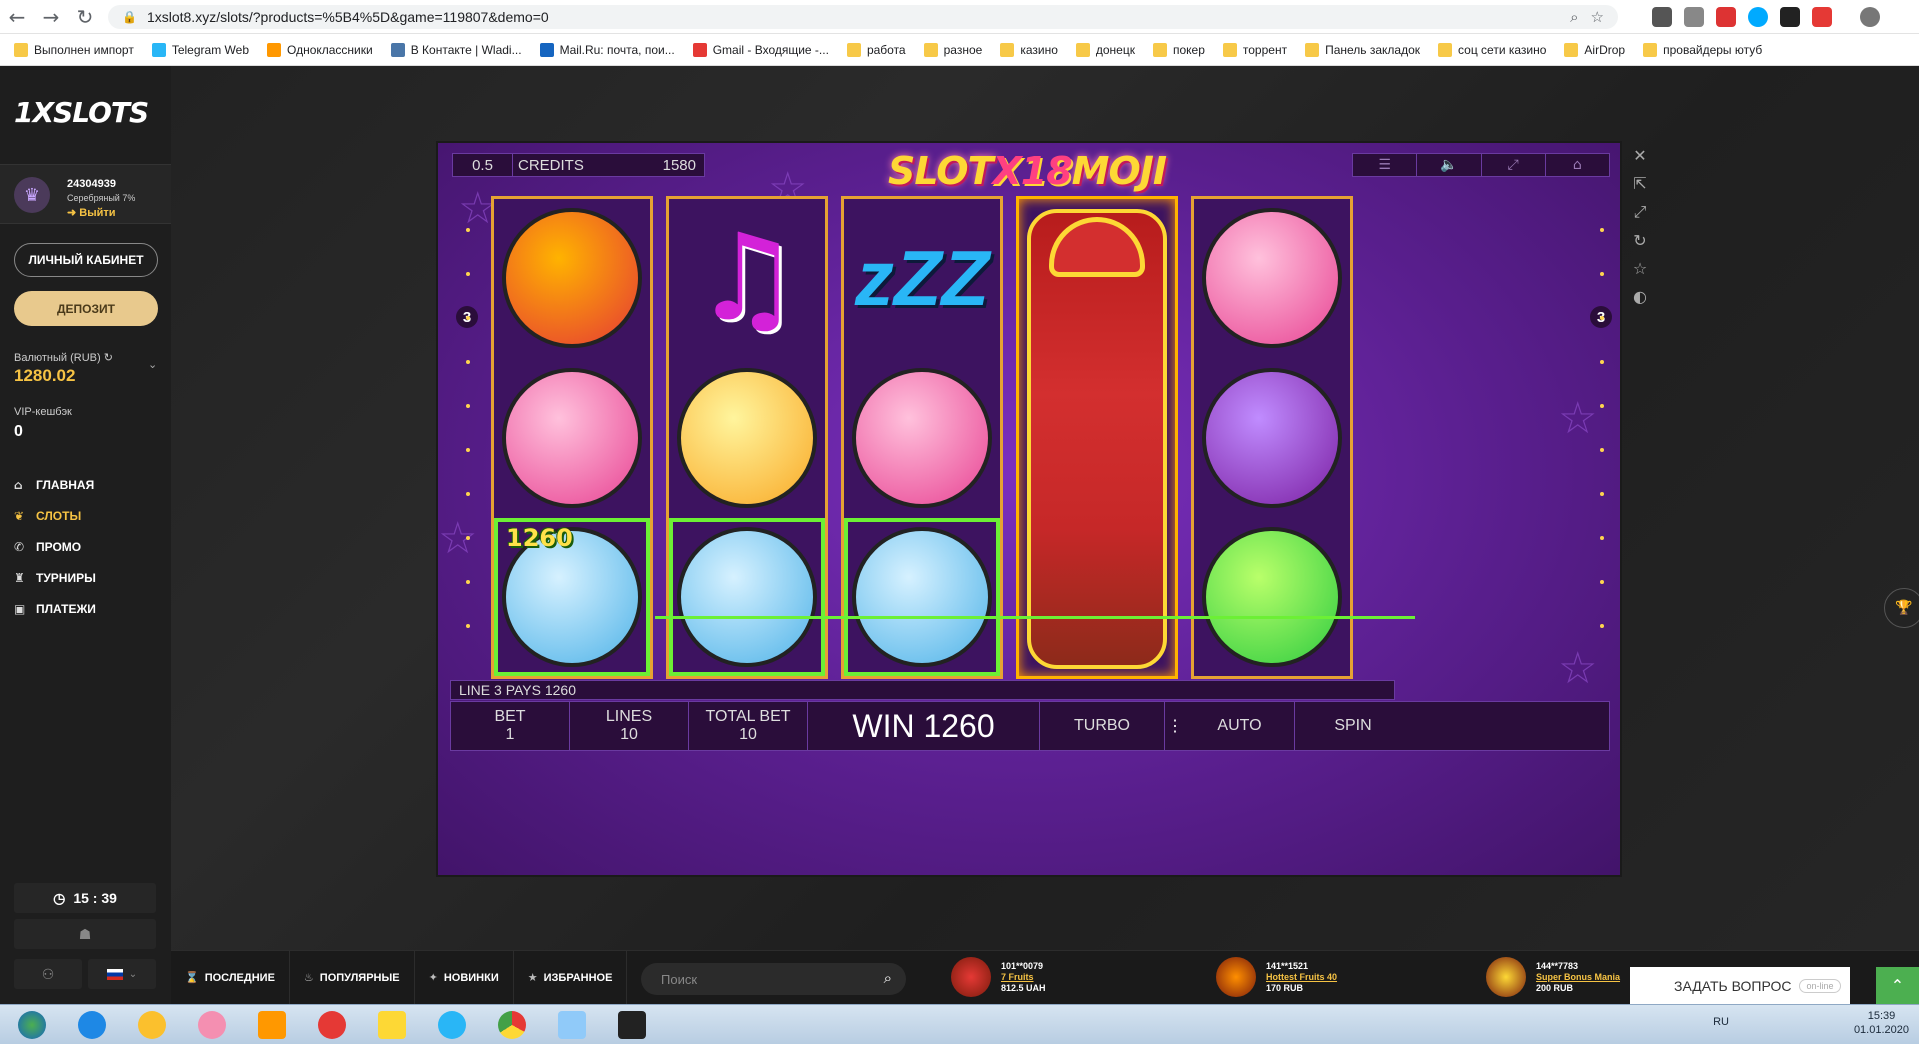  I want to click on taskbar-app-telegram, so click(452, 1025).